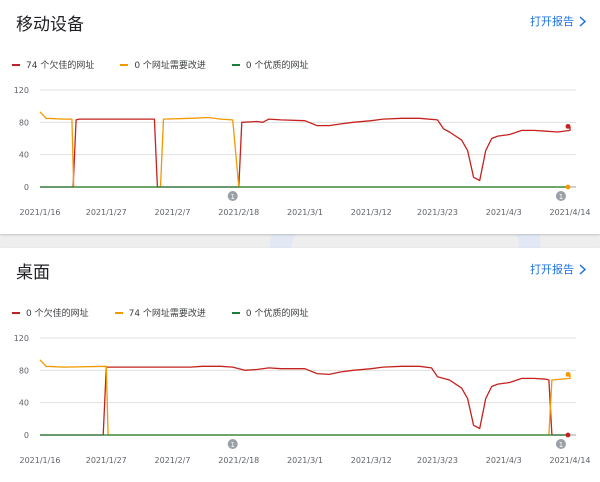 This screenshot has width=600, height=482. What do you see at coordinates (60, 66) in the screenshot?
I see `legend-label: 74 个欠佳的网址` at bounding box center [60, 66].